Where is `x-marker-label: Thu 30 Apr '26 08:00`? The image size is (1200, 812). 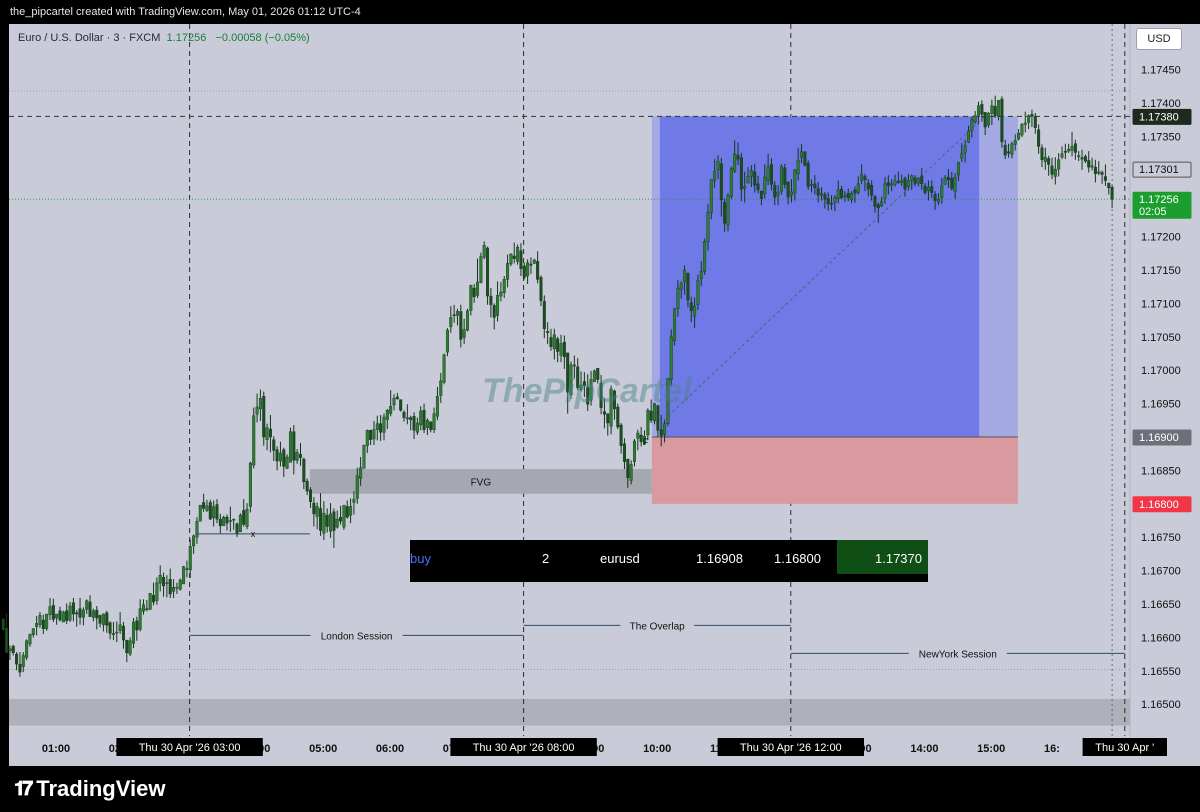
x-marker-label: Thu 30 Apr '26 08:00 is located at coordinates (524, 748).